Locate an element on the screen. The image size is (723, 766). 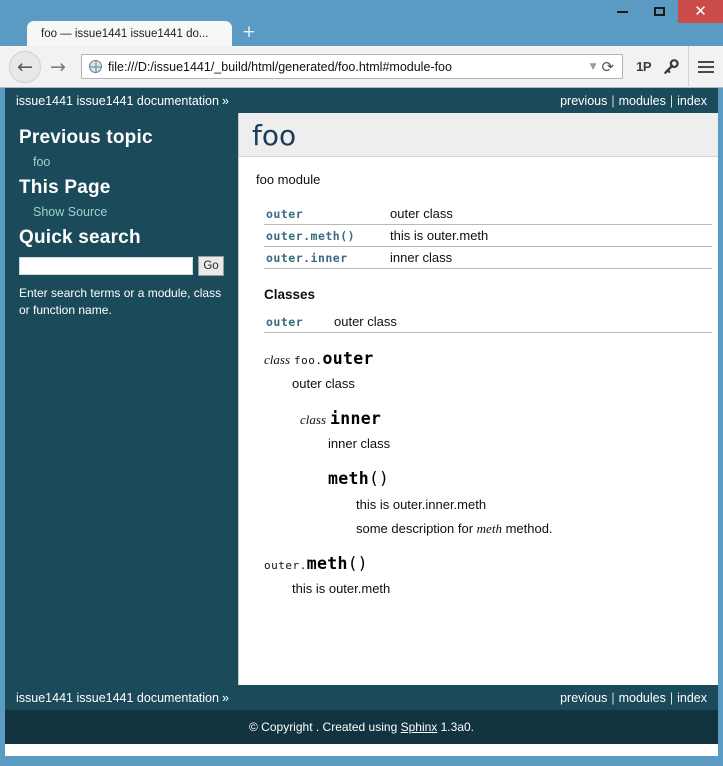
hamburger-menu-button is located at coordinates (705, 66).